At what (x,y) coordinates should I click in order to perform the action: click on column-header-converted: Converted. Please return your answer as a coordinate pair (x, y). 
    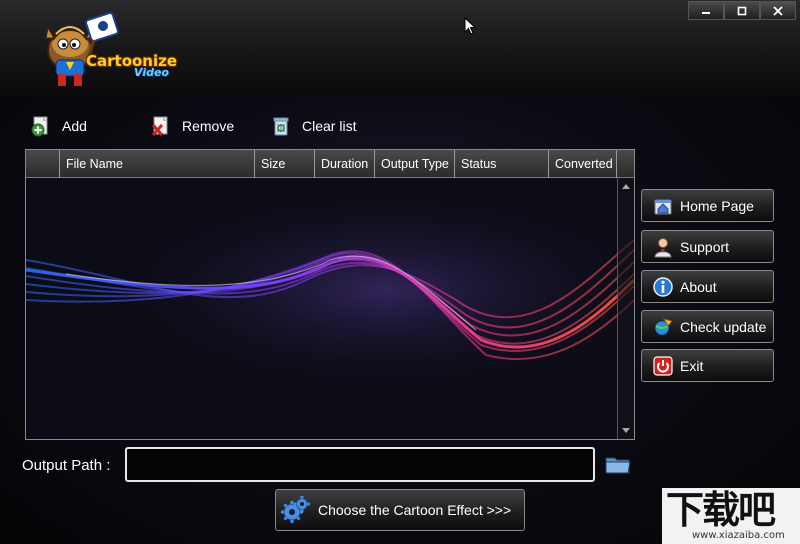
    Looking at the image, I should click on (583, 164).